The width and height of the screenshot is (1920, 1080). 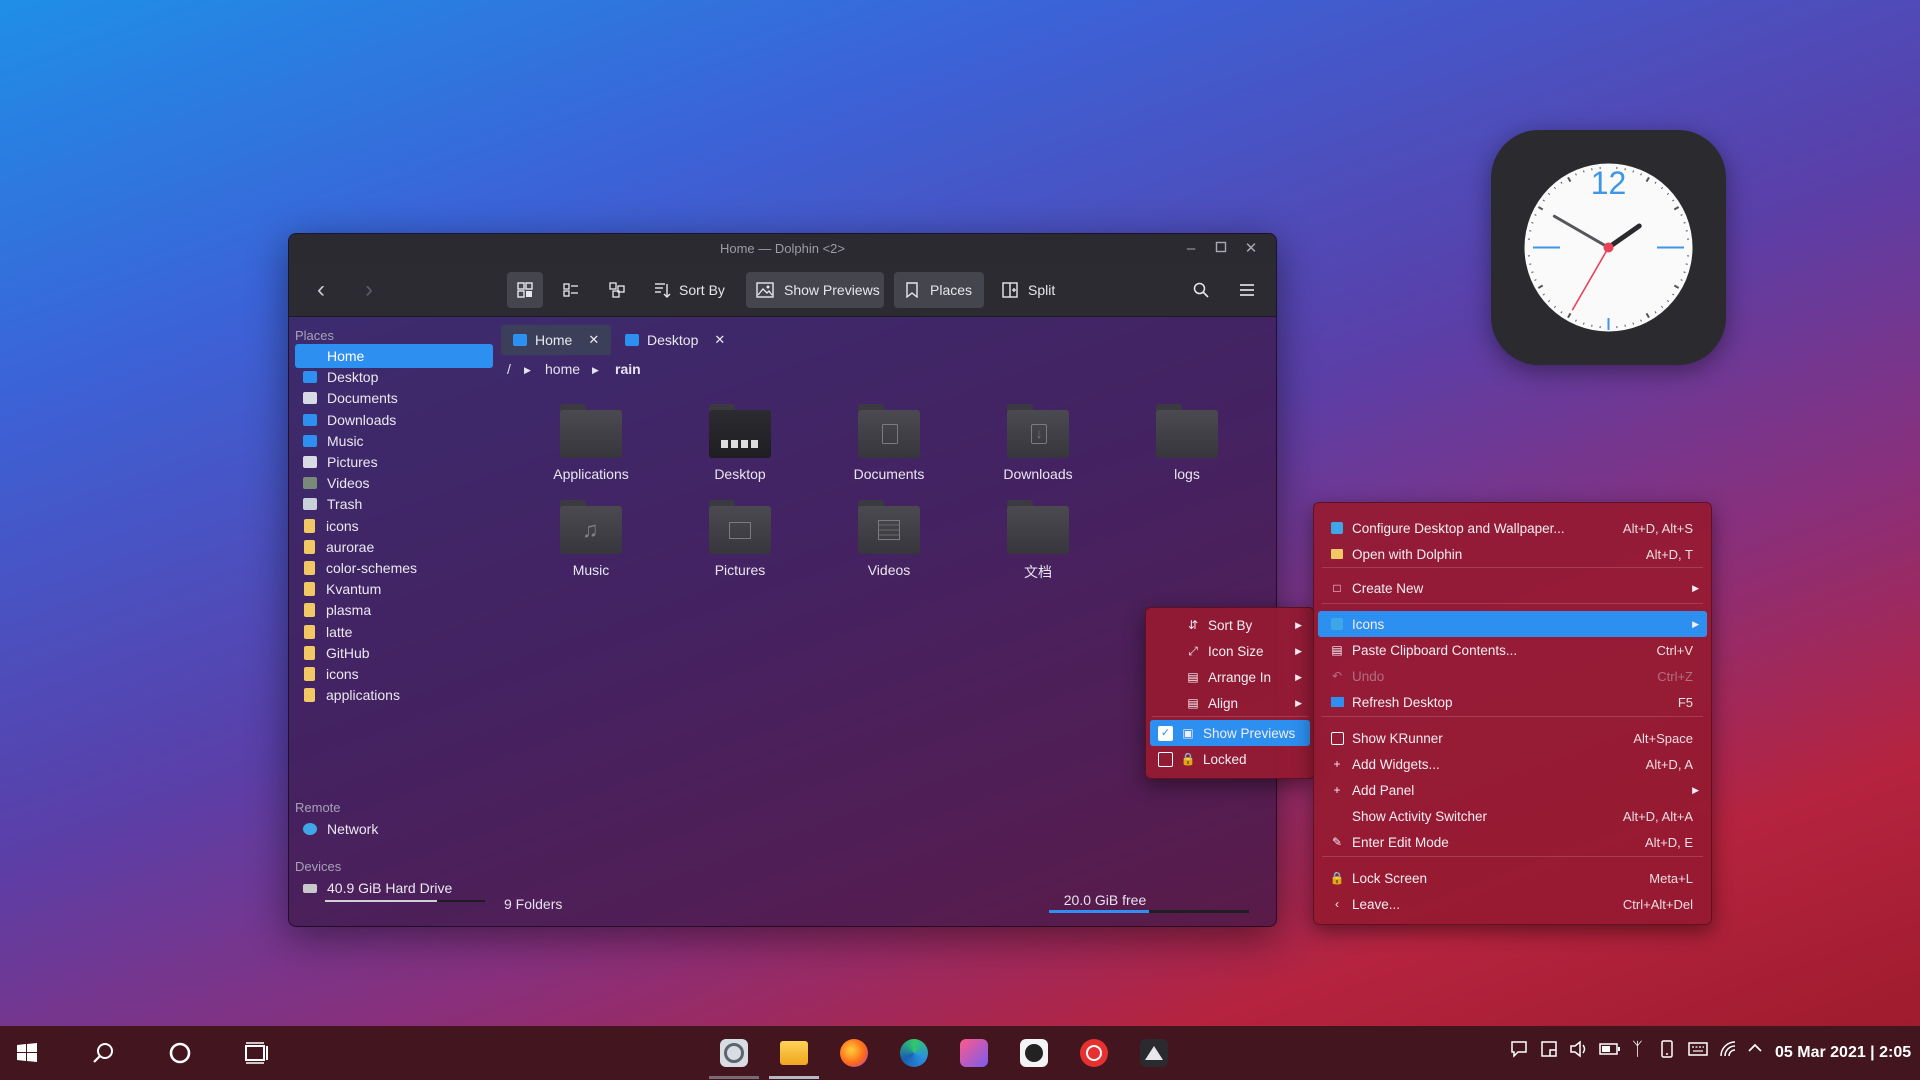 What do you see at coordinates (1512, 764) in the screenshot?
I see `menu-item-add-widgets: + Add Widgets... Alt+D, A` at bounding box center [1512, 764].